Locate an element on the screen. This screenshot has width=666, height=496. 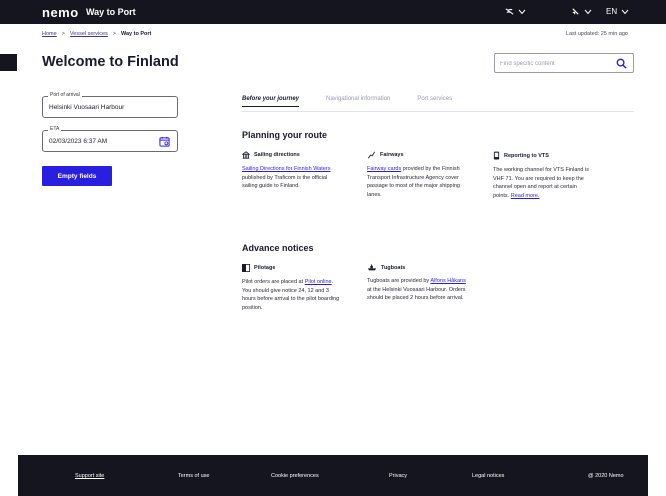
footer-copyright: @ 2020 Nemo is located at coordinates (606, 476).